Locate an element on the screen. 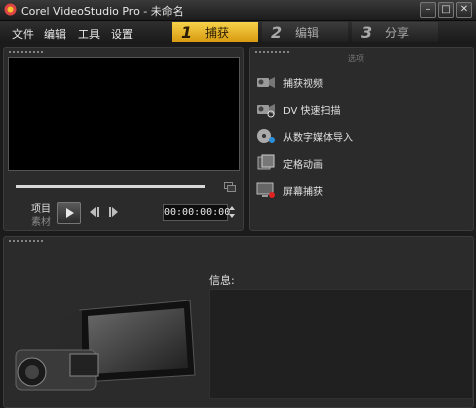 This screenshot has width=476, height=408. maximize-button: □ is located at coordinates (446, 10).